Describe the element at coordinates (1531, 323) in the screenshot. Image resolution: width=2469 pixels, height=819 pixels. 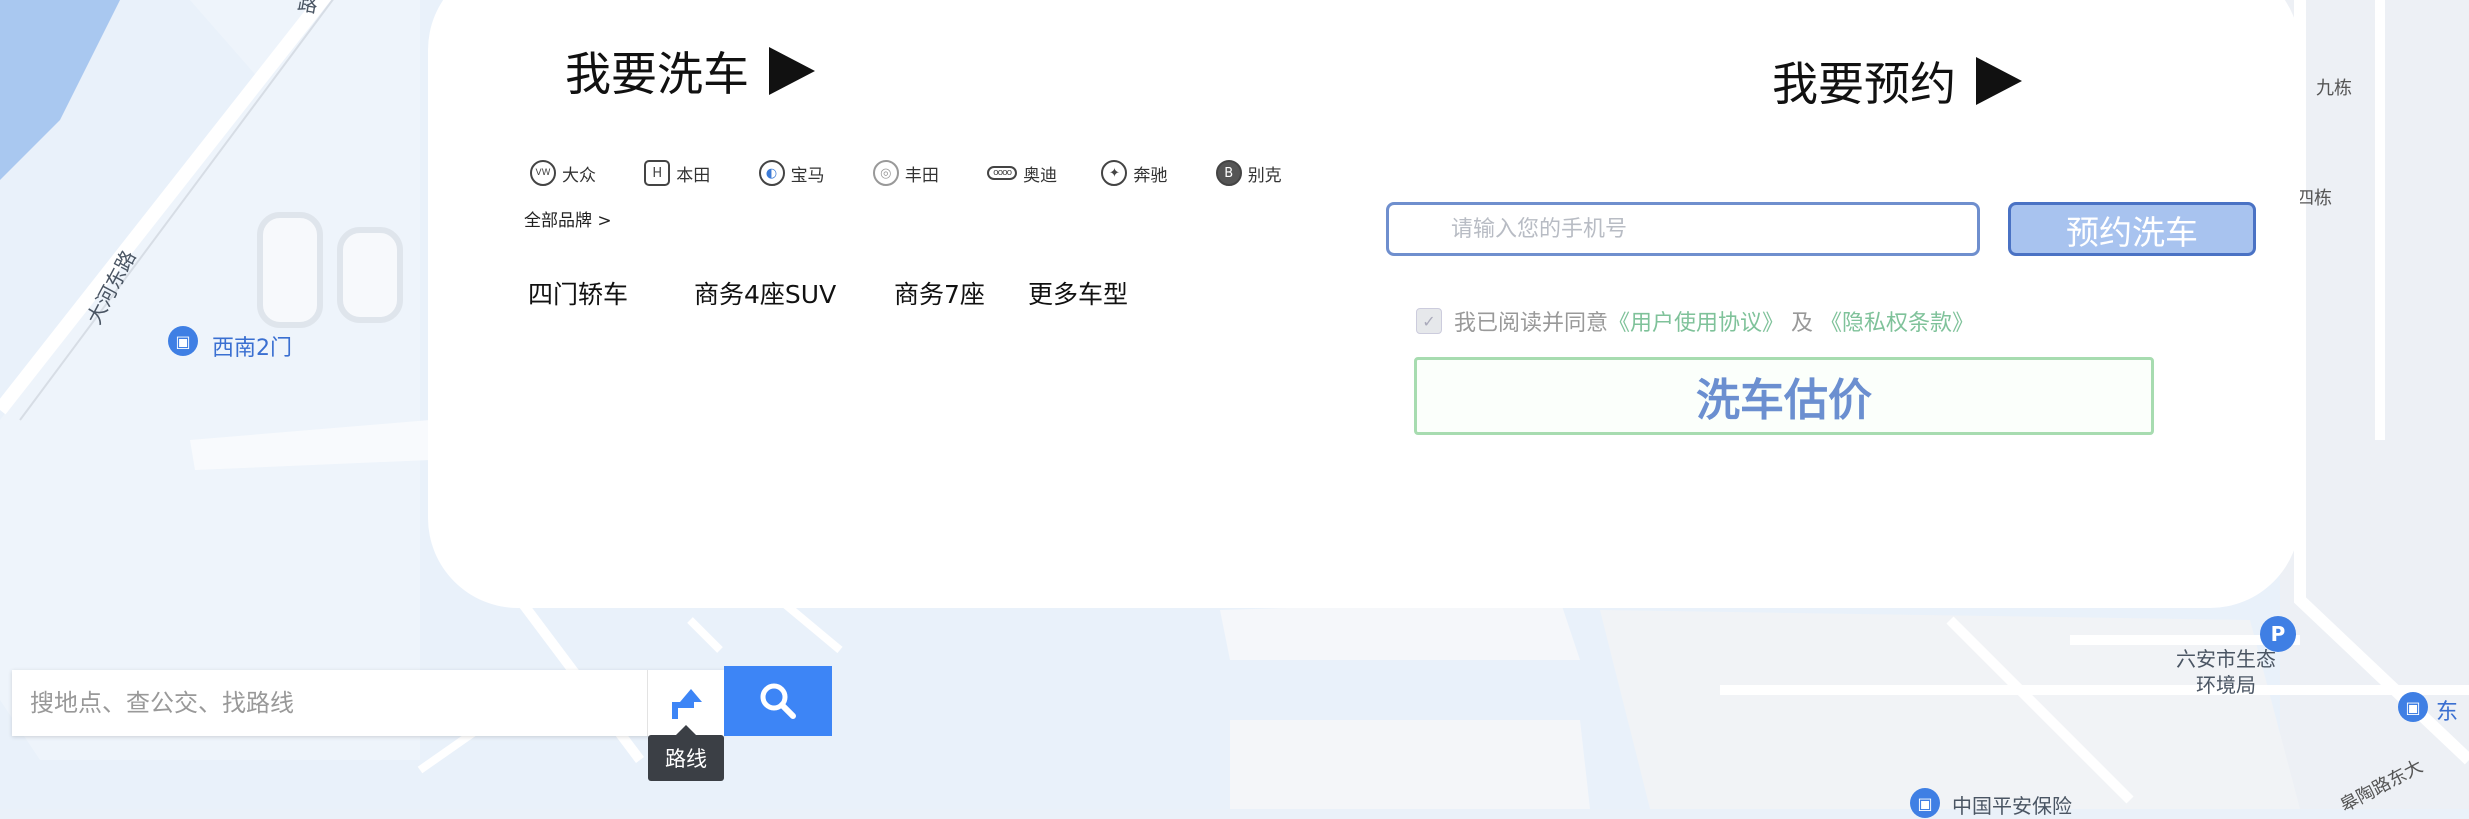
I see `agree-prefix: 我已阅读并同意` at that location.